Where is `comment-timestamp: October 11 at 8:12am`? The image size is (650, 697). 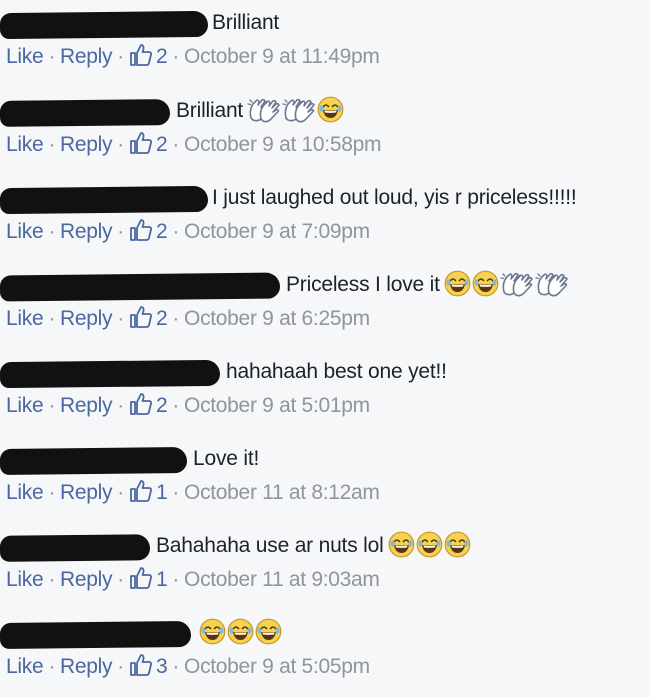 comment-timestamp: October 11 at 8:12am is located at coordinates (282, 492).